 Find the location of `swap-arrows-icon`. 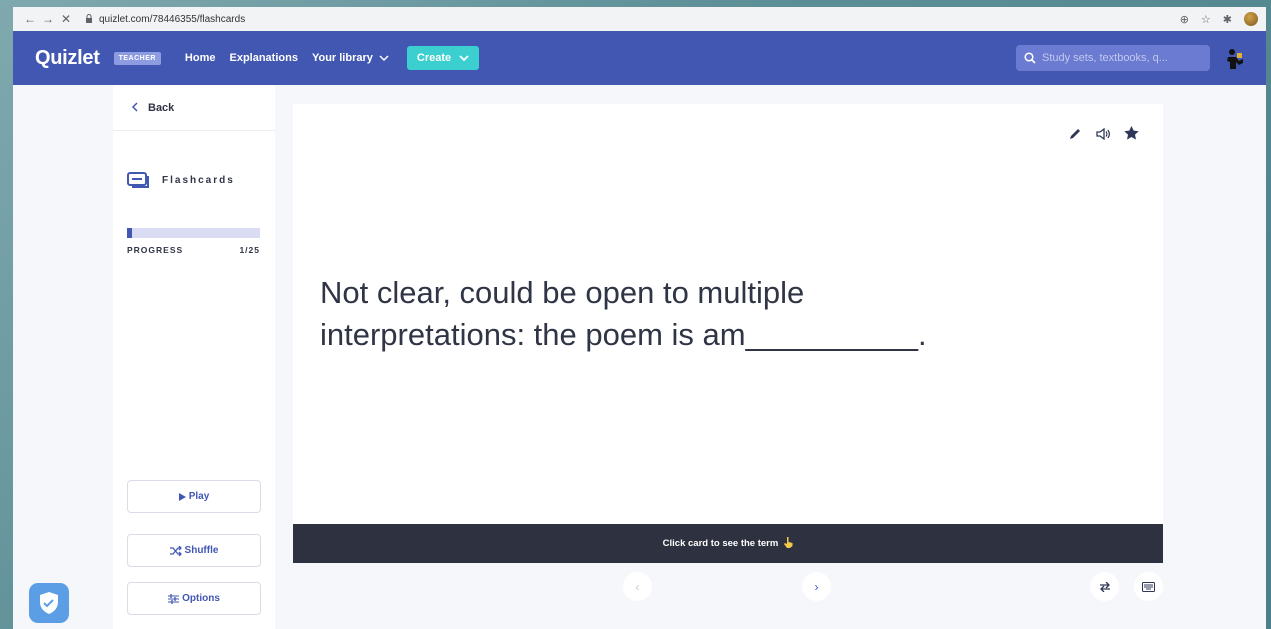

swap-arrows-icon is located at coordinates (1104, 586).